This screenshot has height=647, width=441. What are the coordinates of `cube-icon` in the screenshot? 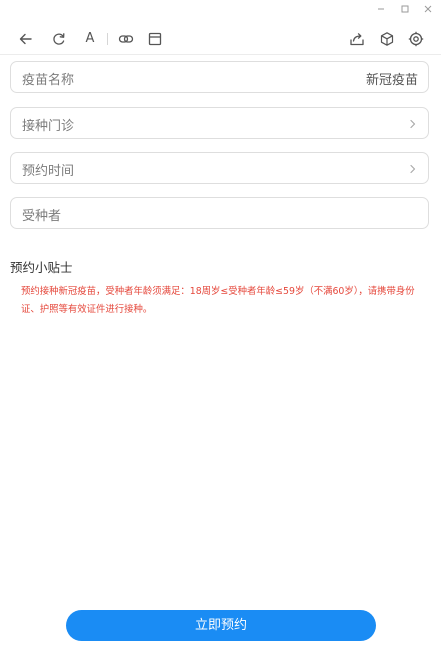 It's located at (387, 39).